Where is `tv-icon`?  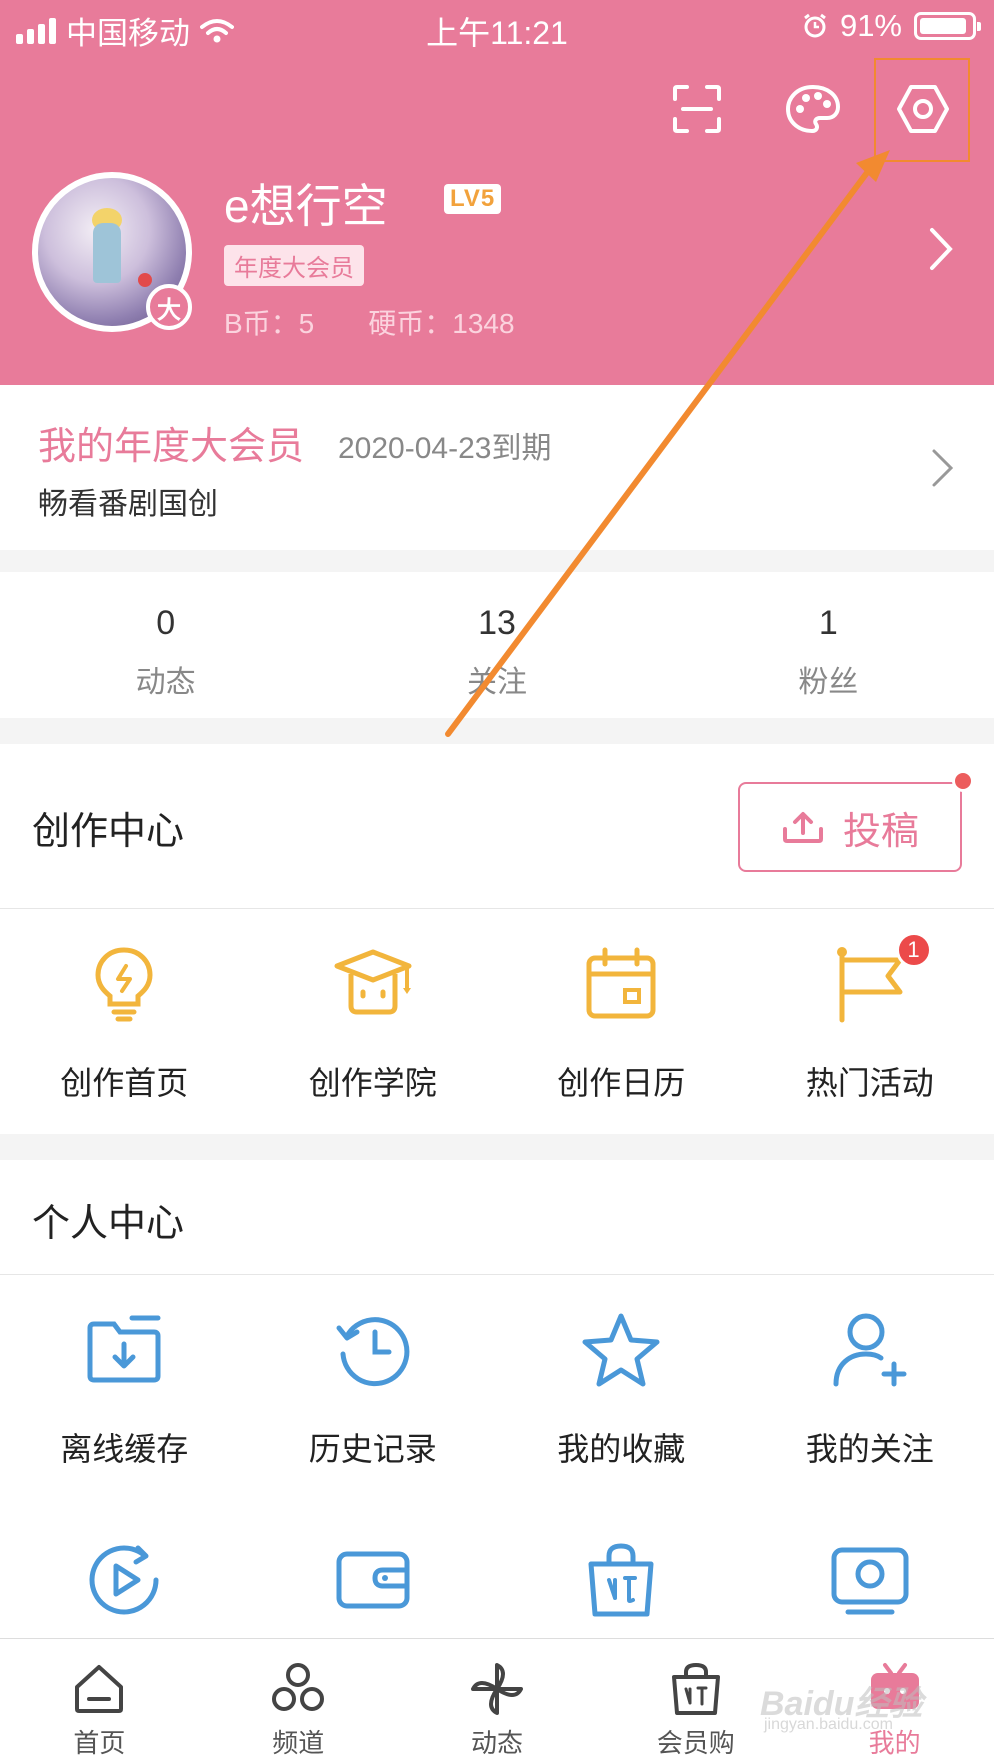
tv-icon is located at coordinates (870, 1581).